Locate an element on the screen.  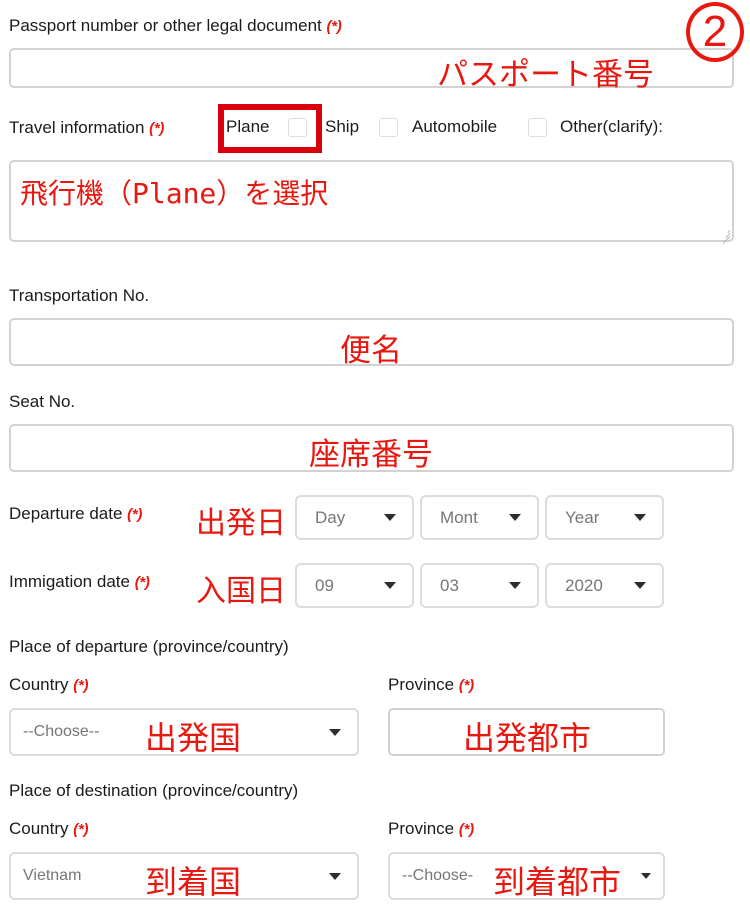
destination-province-value: --Choose- is located at coordinates (438, 875).